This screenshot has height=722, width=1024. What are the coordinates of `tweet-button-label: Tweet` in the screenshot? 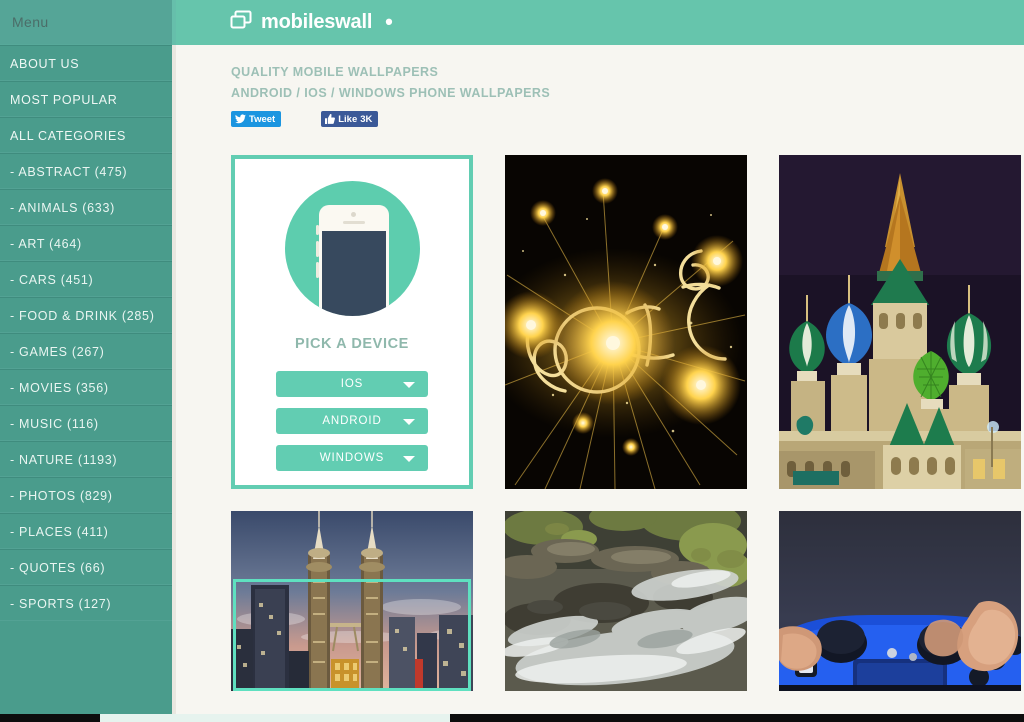 It's located at (262, 119).